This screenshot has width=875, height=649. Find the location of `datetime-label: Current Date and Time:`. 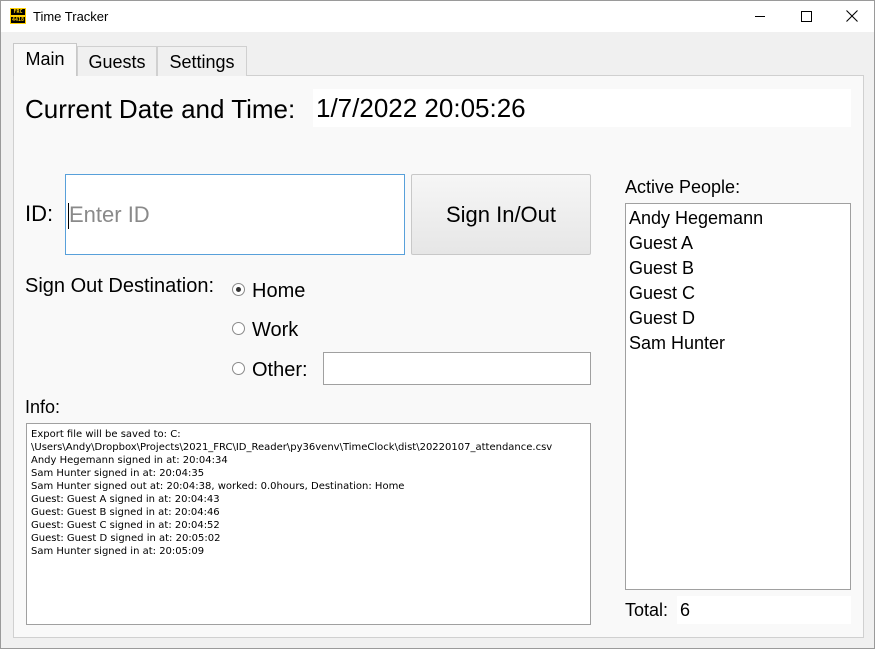

datetime-label: Current Date and Time: is located at coordinates (160, 109).